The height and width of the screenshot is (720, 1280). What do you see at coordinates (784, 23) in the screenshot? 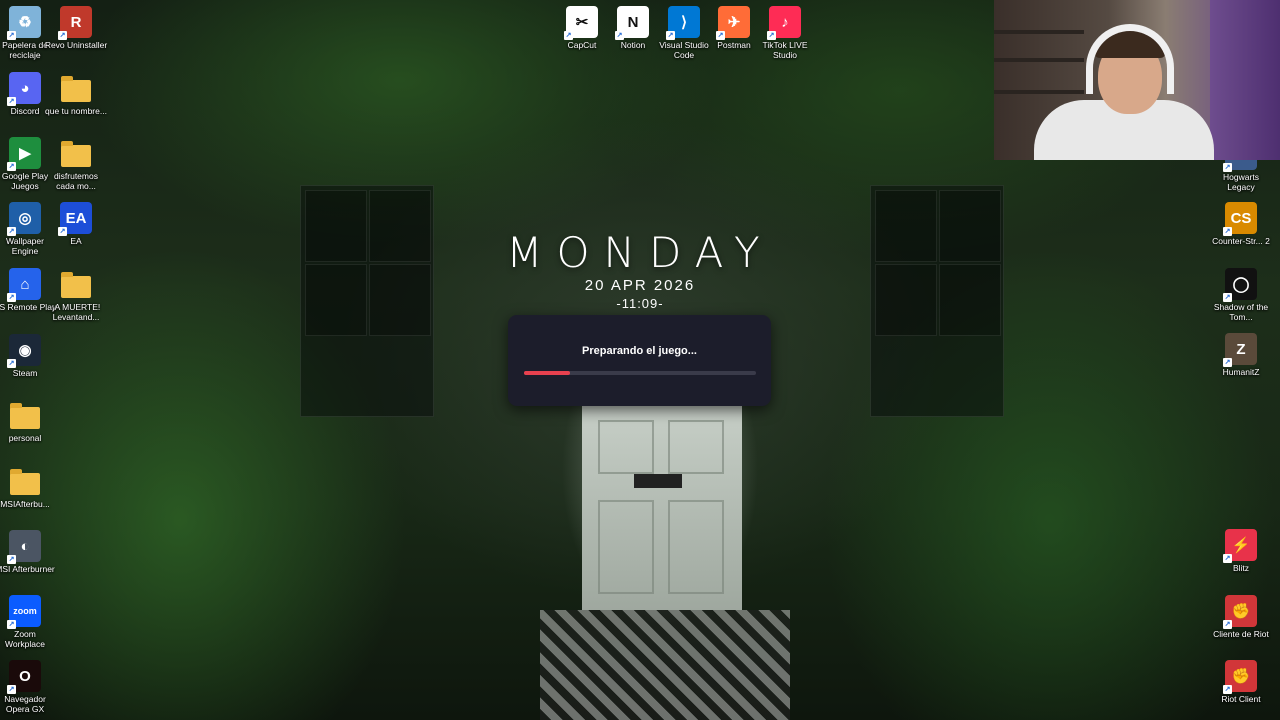
I see `tiktok-live-studio-icon: ♪ ↗` at bounding box center [784, 23].